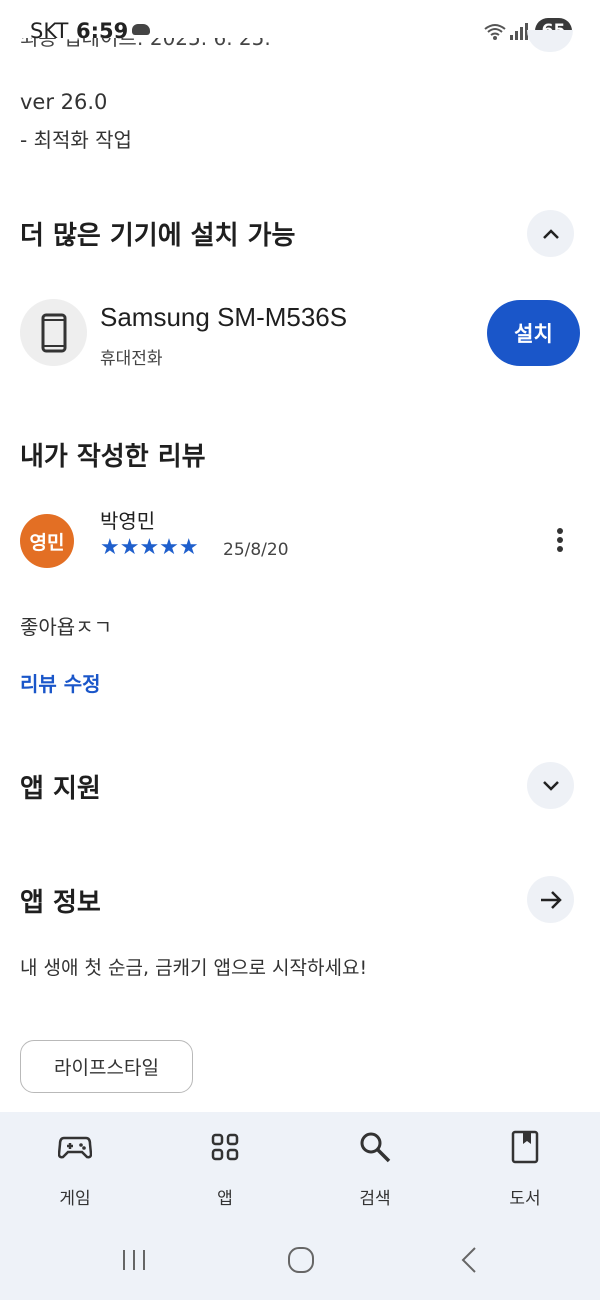 The height and width of the screenshot is (1300, 600). Describe the element at coordinates (560, 540) in the screenshot. I see `more-options-button` at that location.